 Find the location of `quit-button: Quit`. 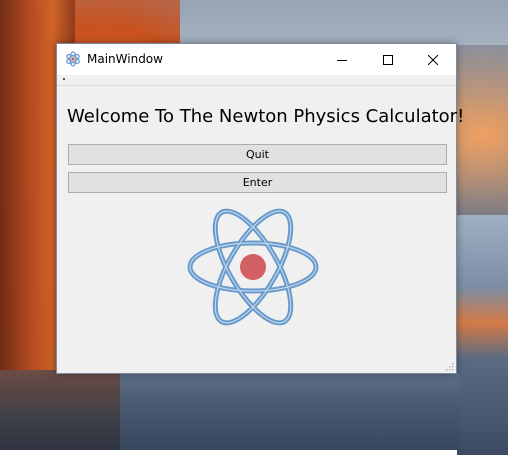

quit-button: Quit is located at coordinates (257, 154).